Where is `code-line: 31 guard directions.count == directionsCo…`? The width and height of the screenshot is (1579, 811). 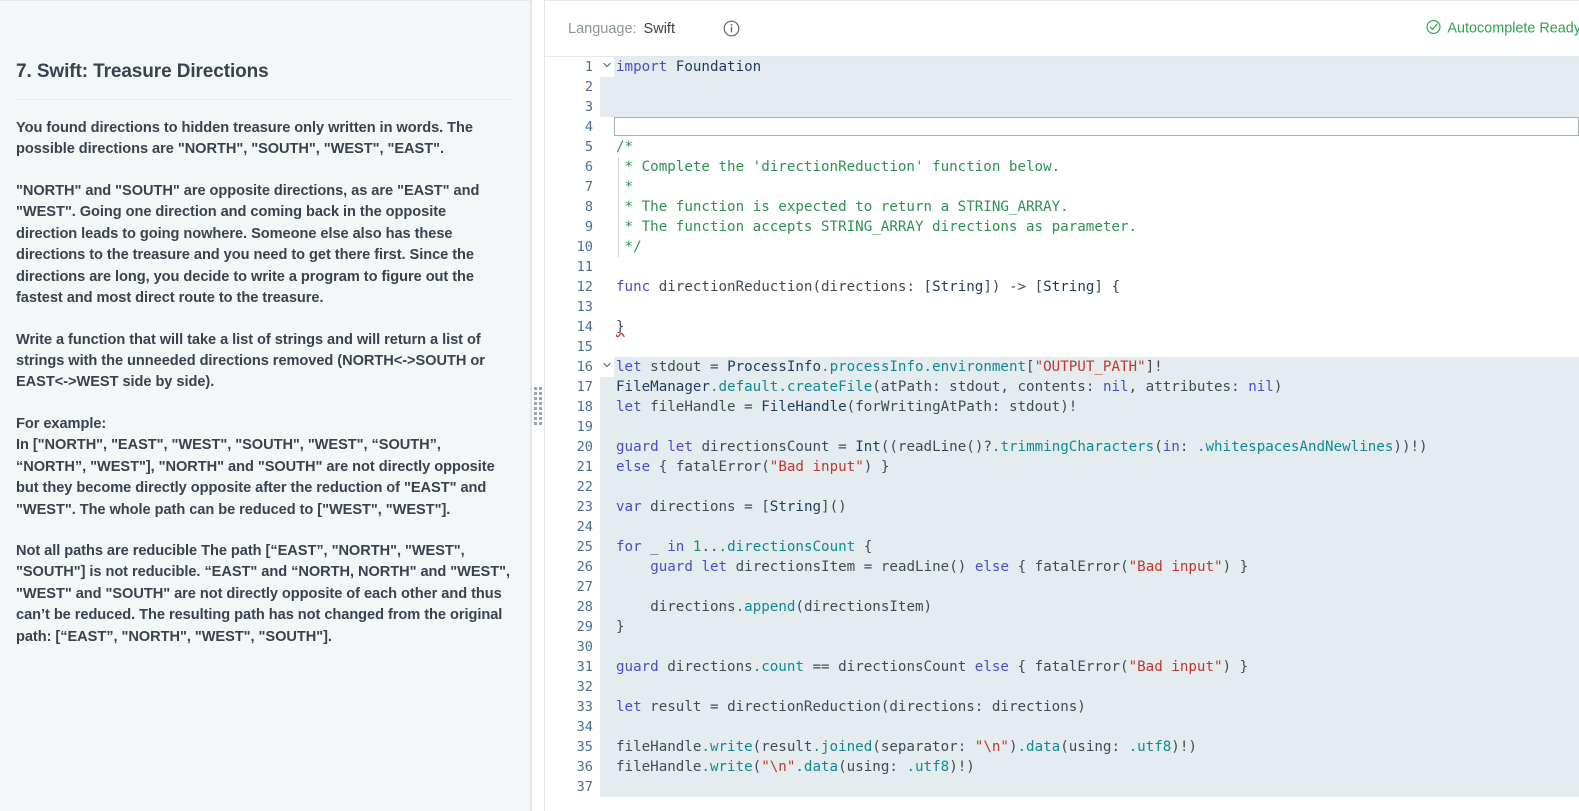
code-line: 31 guard directions.count == directionsCo… is located at coordinates (1062, 667).